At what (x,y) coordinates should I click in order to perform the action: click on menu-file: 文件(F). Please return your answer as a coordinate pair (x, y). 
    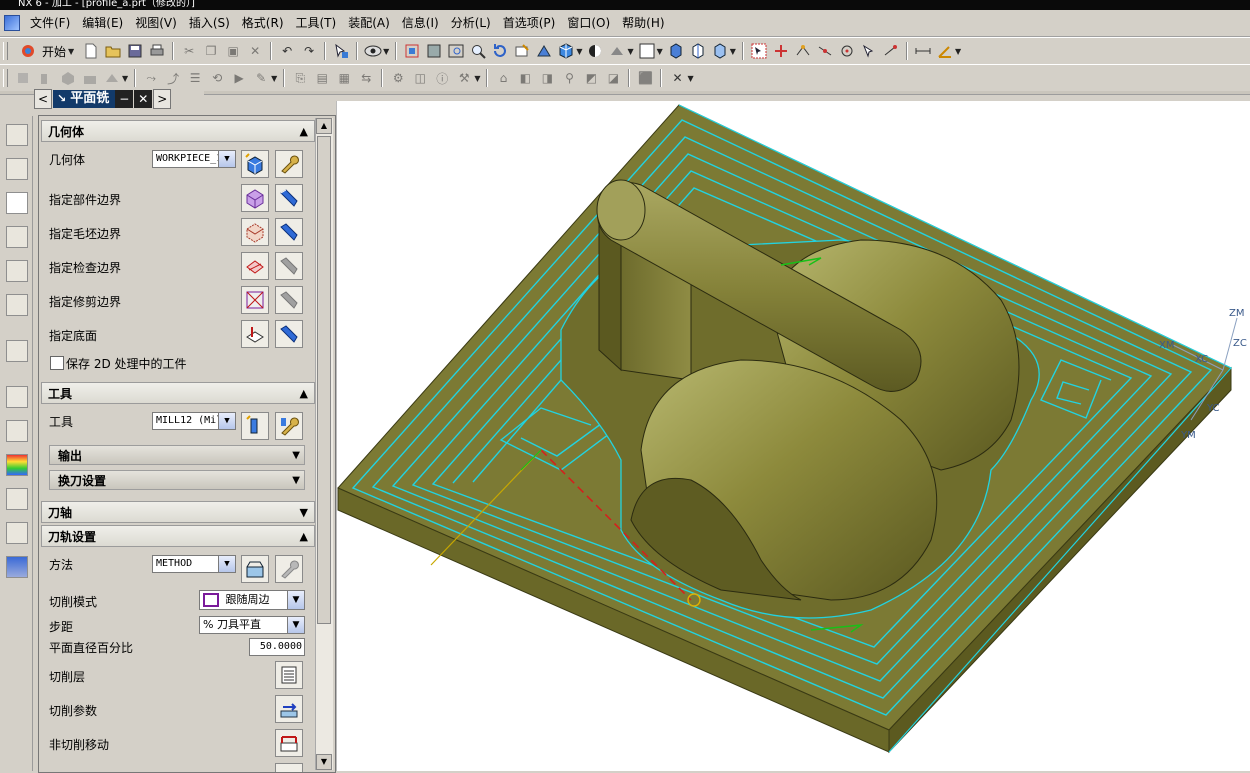
    Looking at the image, I should click on (50, 23).